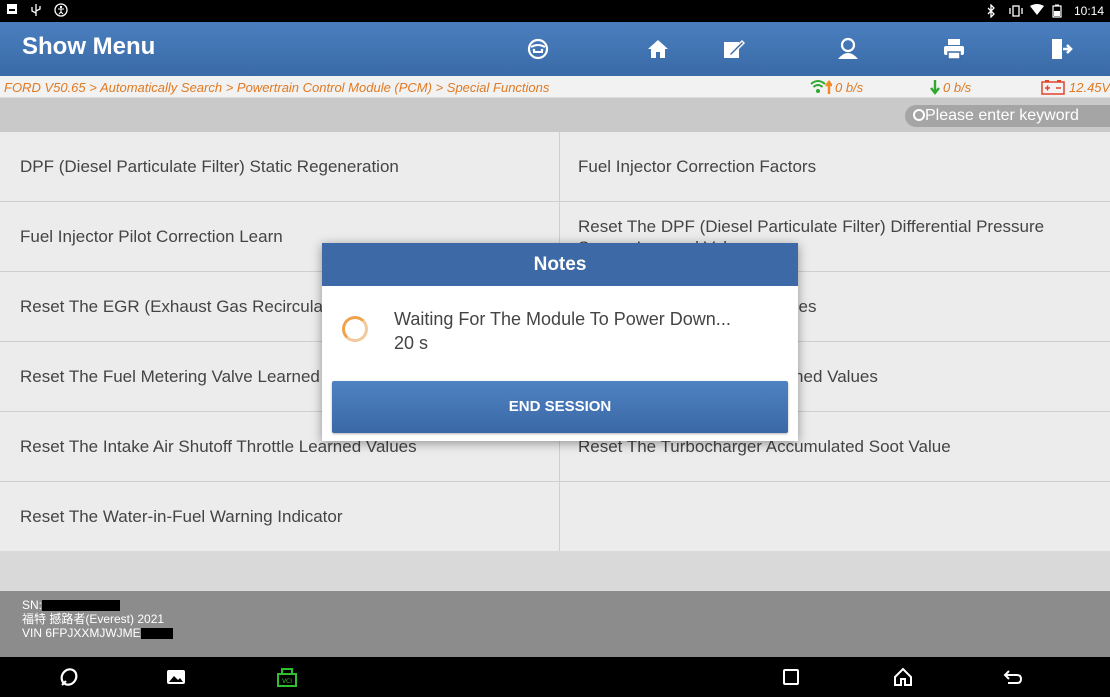 The height and width of the screenshot is (697, 1110). Describe the element at coordinates (560, 407) in the screenshot. I see `end-session-button: END SESSION` at that location.